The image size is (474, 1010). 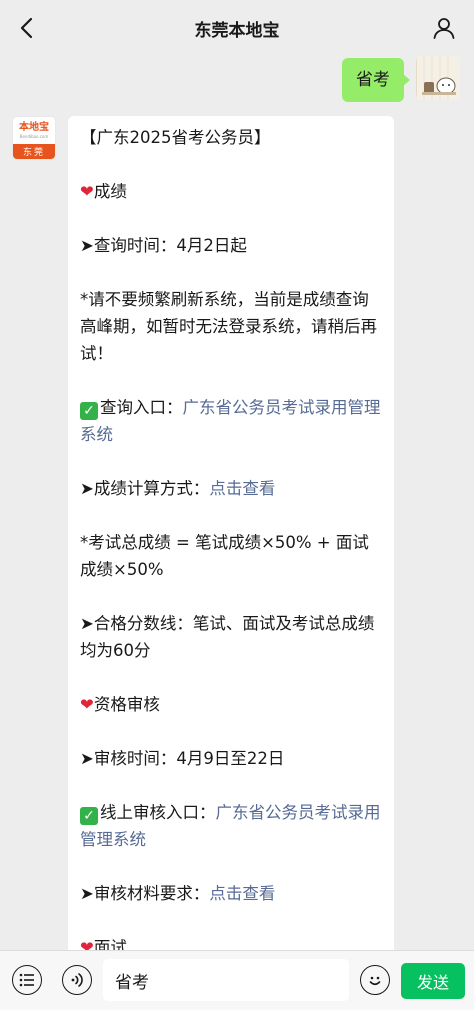 What do you see at coordinates (163, 245) in the screenshot?
I see `query-time: ➤查询时间：4月2日起` at bounding box center [163, 245].